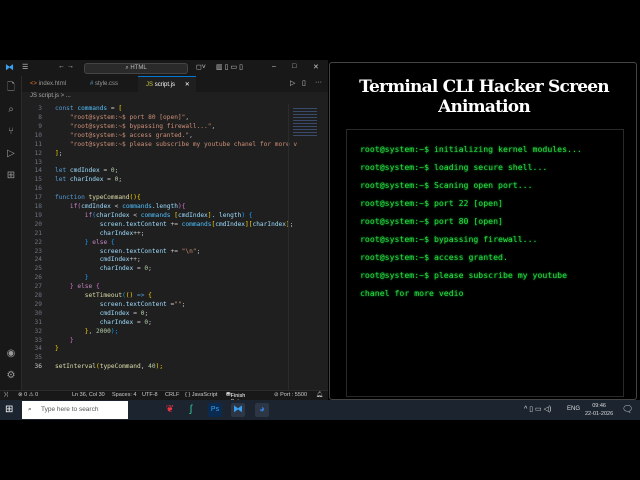 Image resolution: width=640 pixels, height=480 pixels. Describe the element at coordinates (11, 354) in the screenshot. I see `account-icon: ◉` at that location.